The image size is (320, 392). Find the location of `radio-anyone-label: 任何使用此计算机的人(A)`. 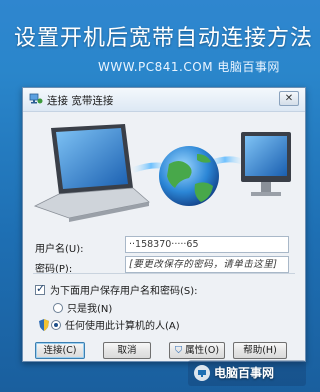

radio-anyone-label: 任何使用此计算机的人(A) is located at coordinates (122, 326).